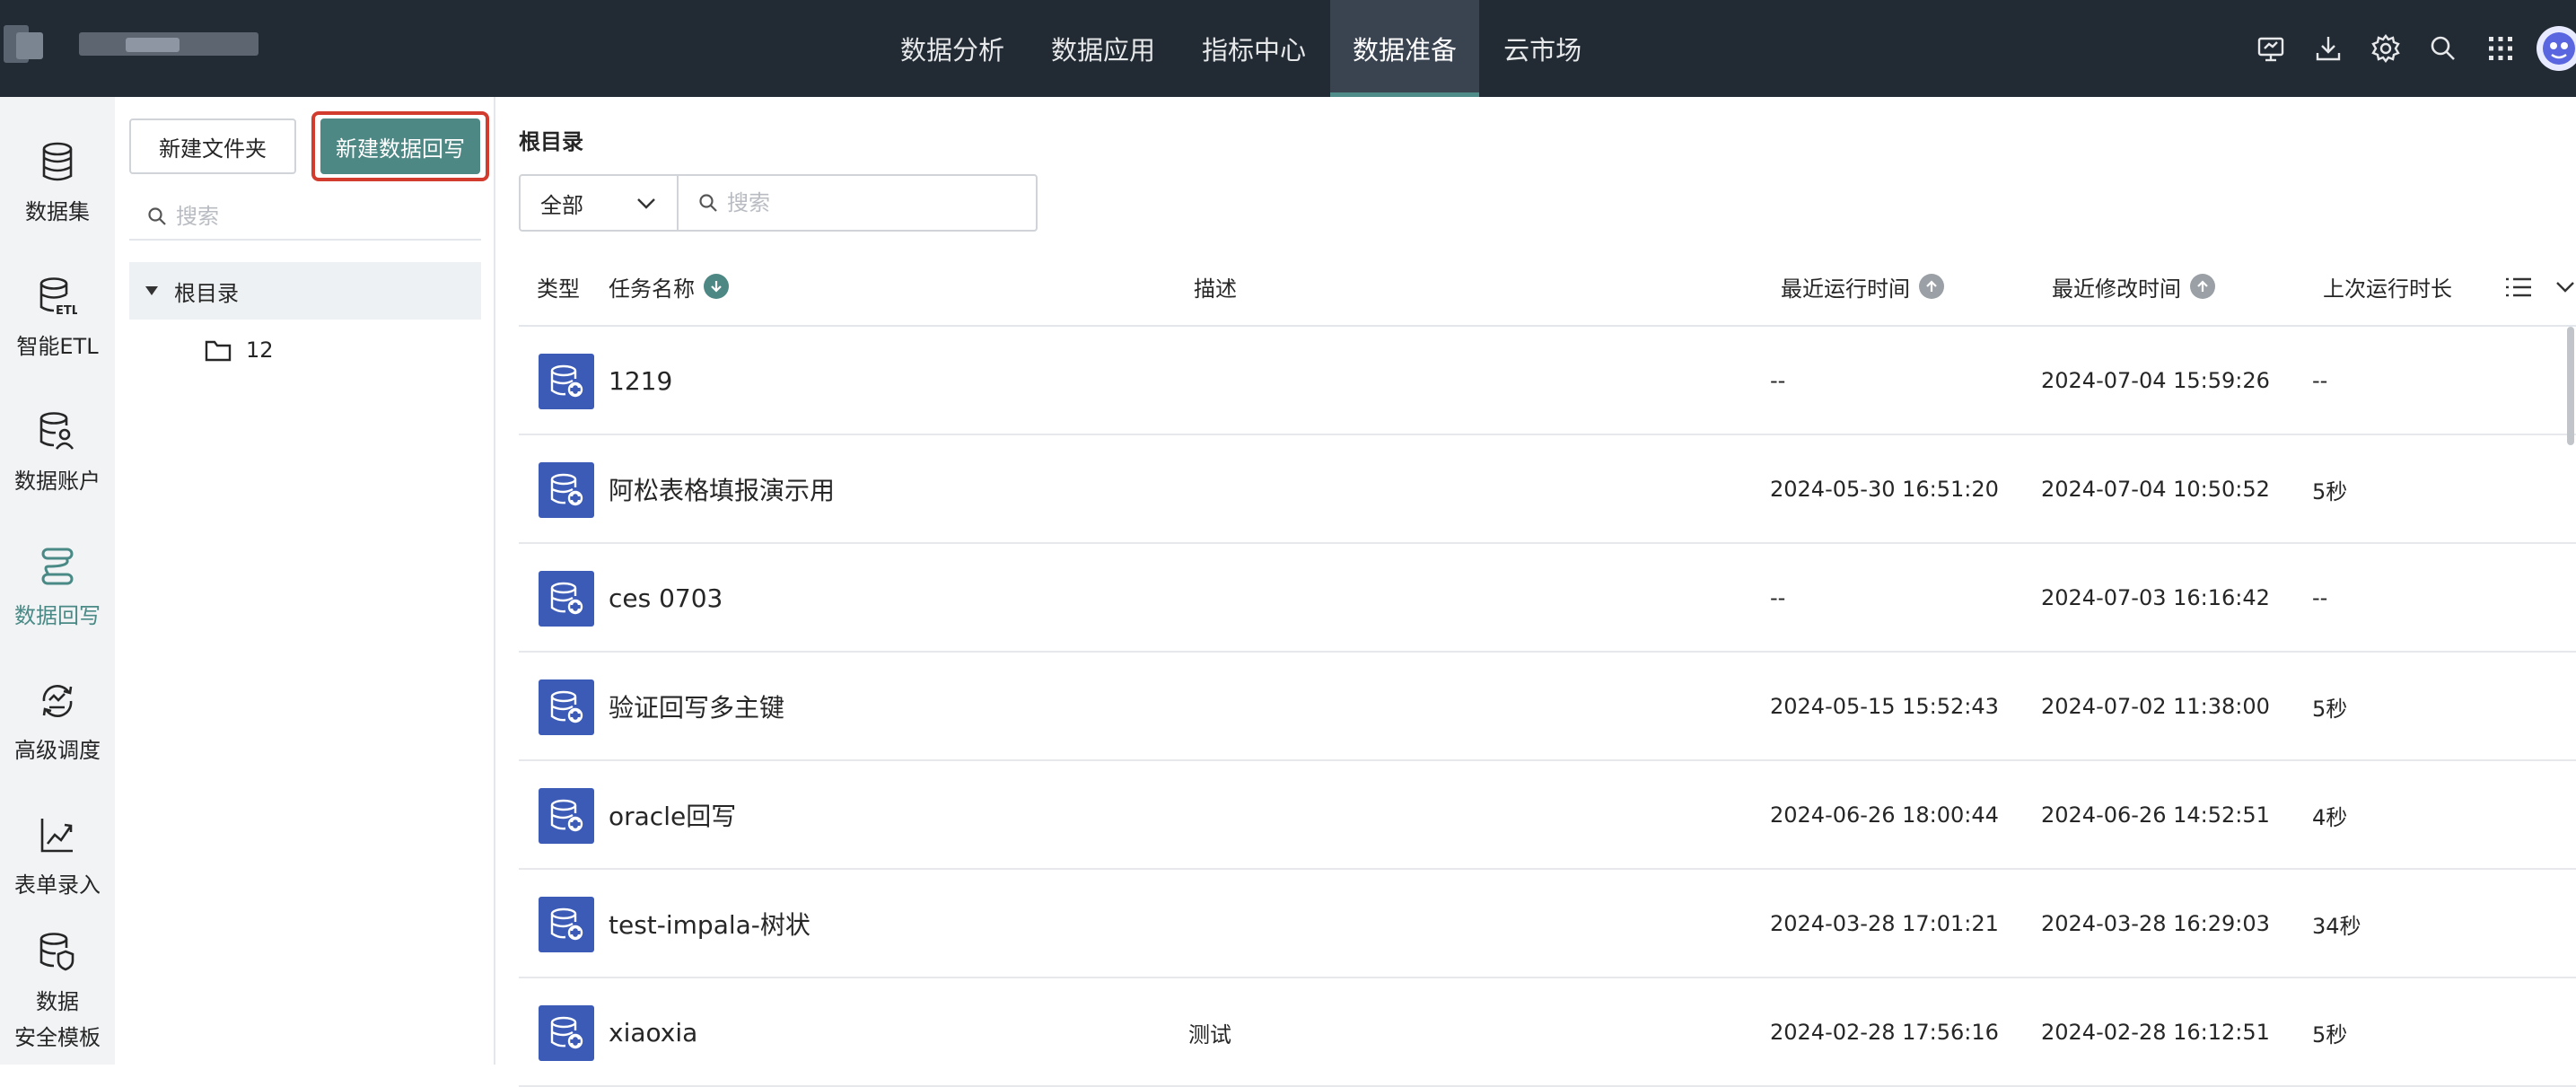 The height and width of the screenshot is (1087, 2576). Describe the element at coordinates (57, 163) in the screenshot. I see `database-icon` at that location.